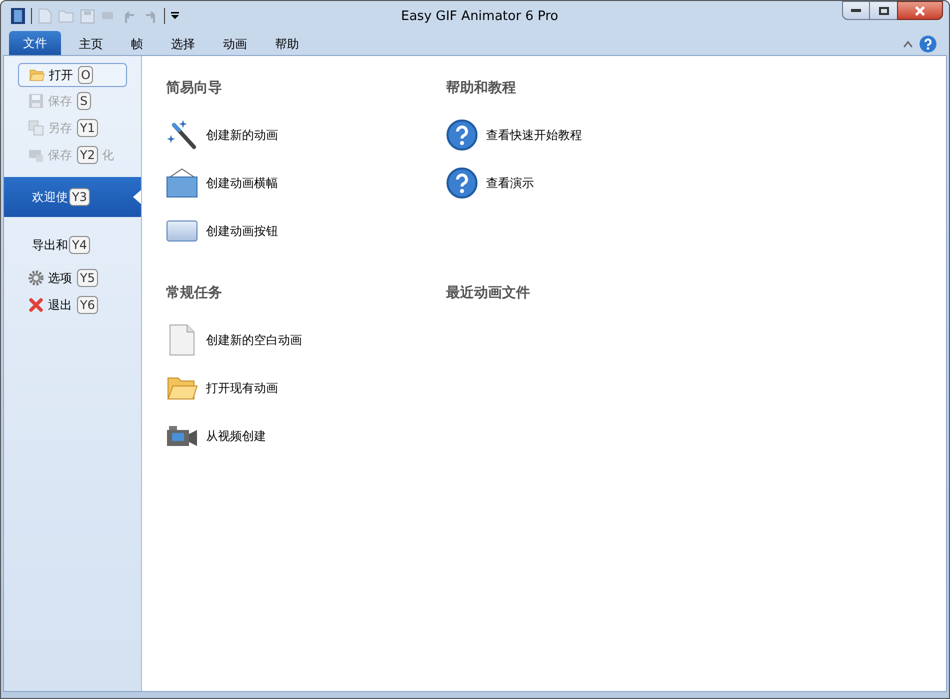 Image resolution: width=950 pixels, height=699 pixels. I want to click on key-tip-badge: Y5, so click(87, 278).